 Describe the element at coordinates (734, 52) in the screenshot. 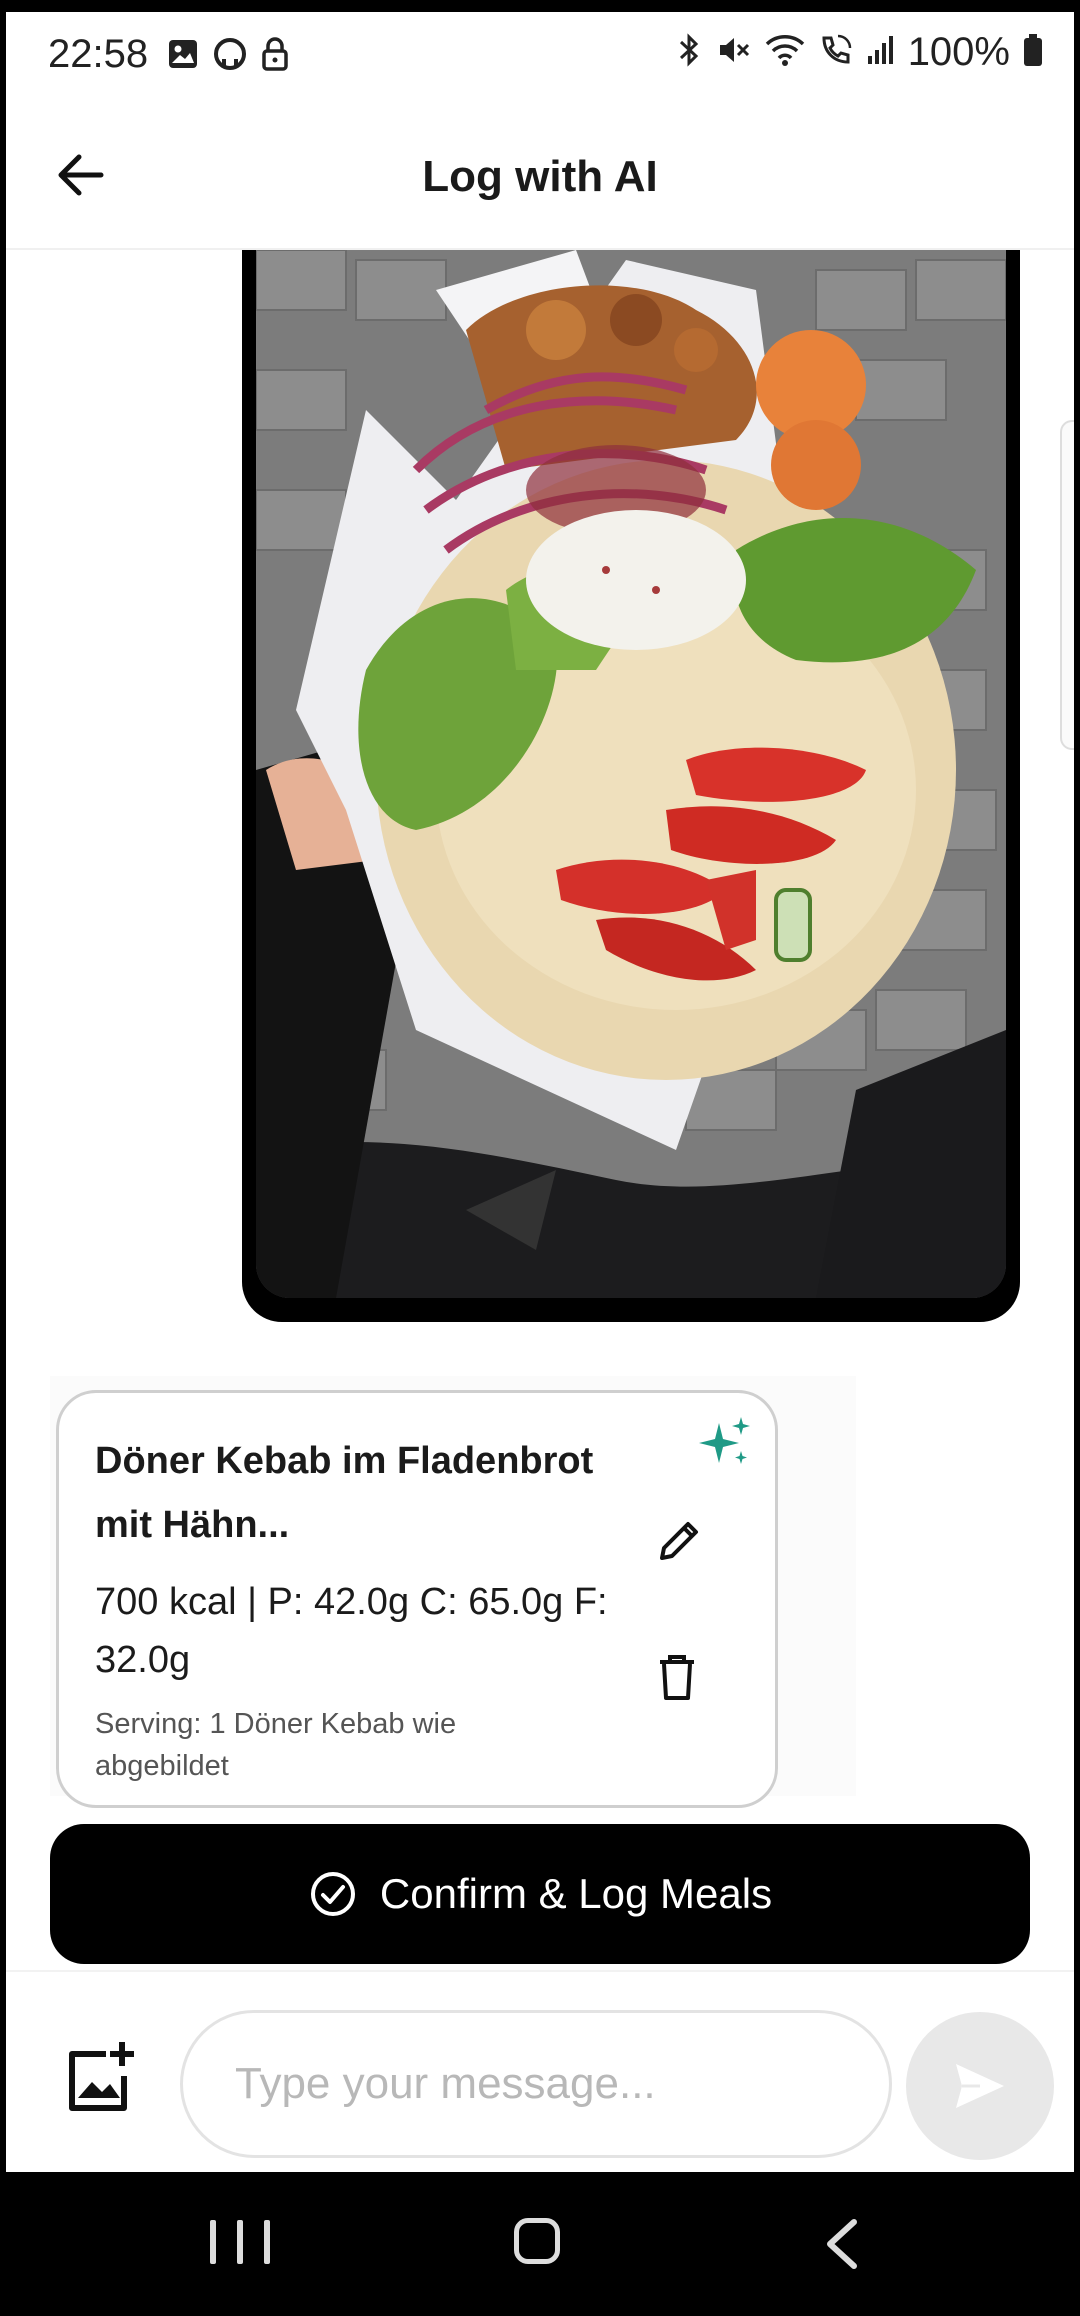

I see `mute-icon` at that location.